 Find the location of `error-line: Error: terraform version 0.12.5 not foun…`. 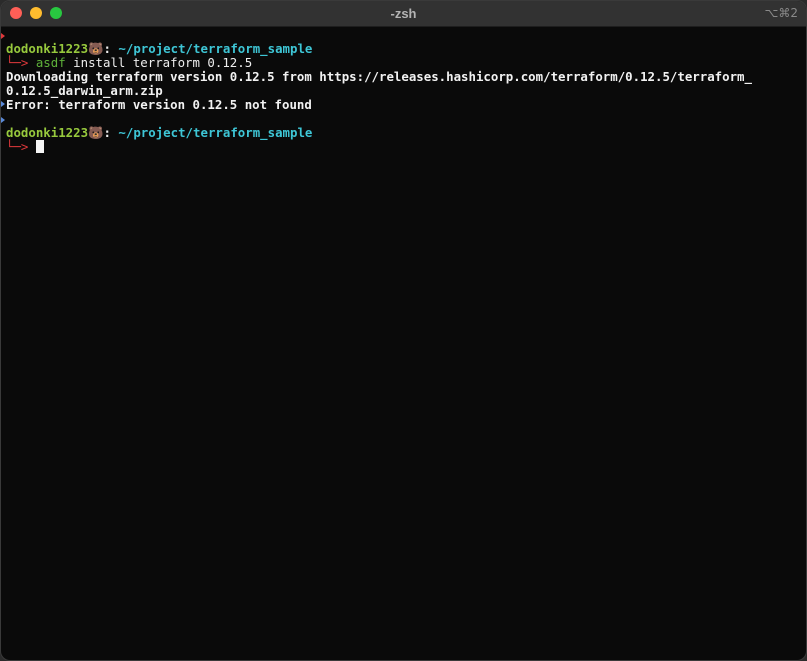

error-line: Error: terraform version 0.12.5 not foun… is located at coordinates (405, 105).